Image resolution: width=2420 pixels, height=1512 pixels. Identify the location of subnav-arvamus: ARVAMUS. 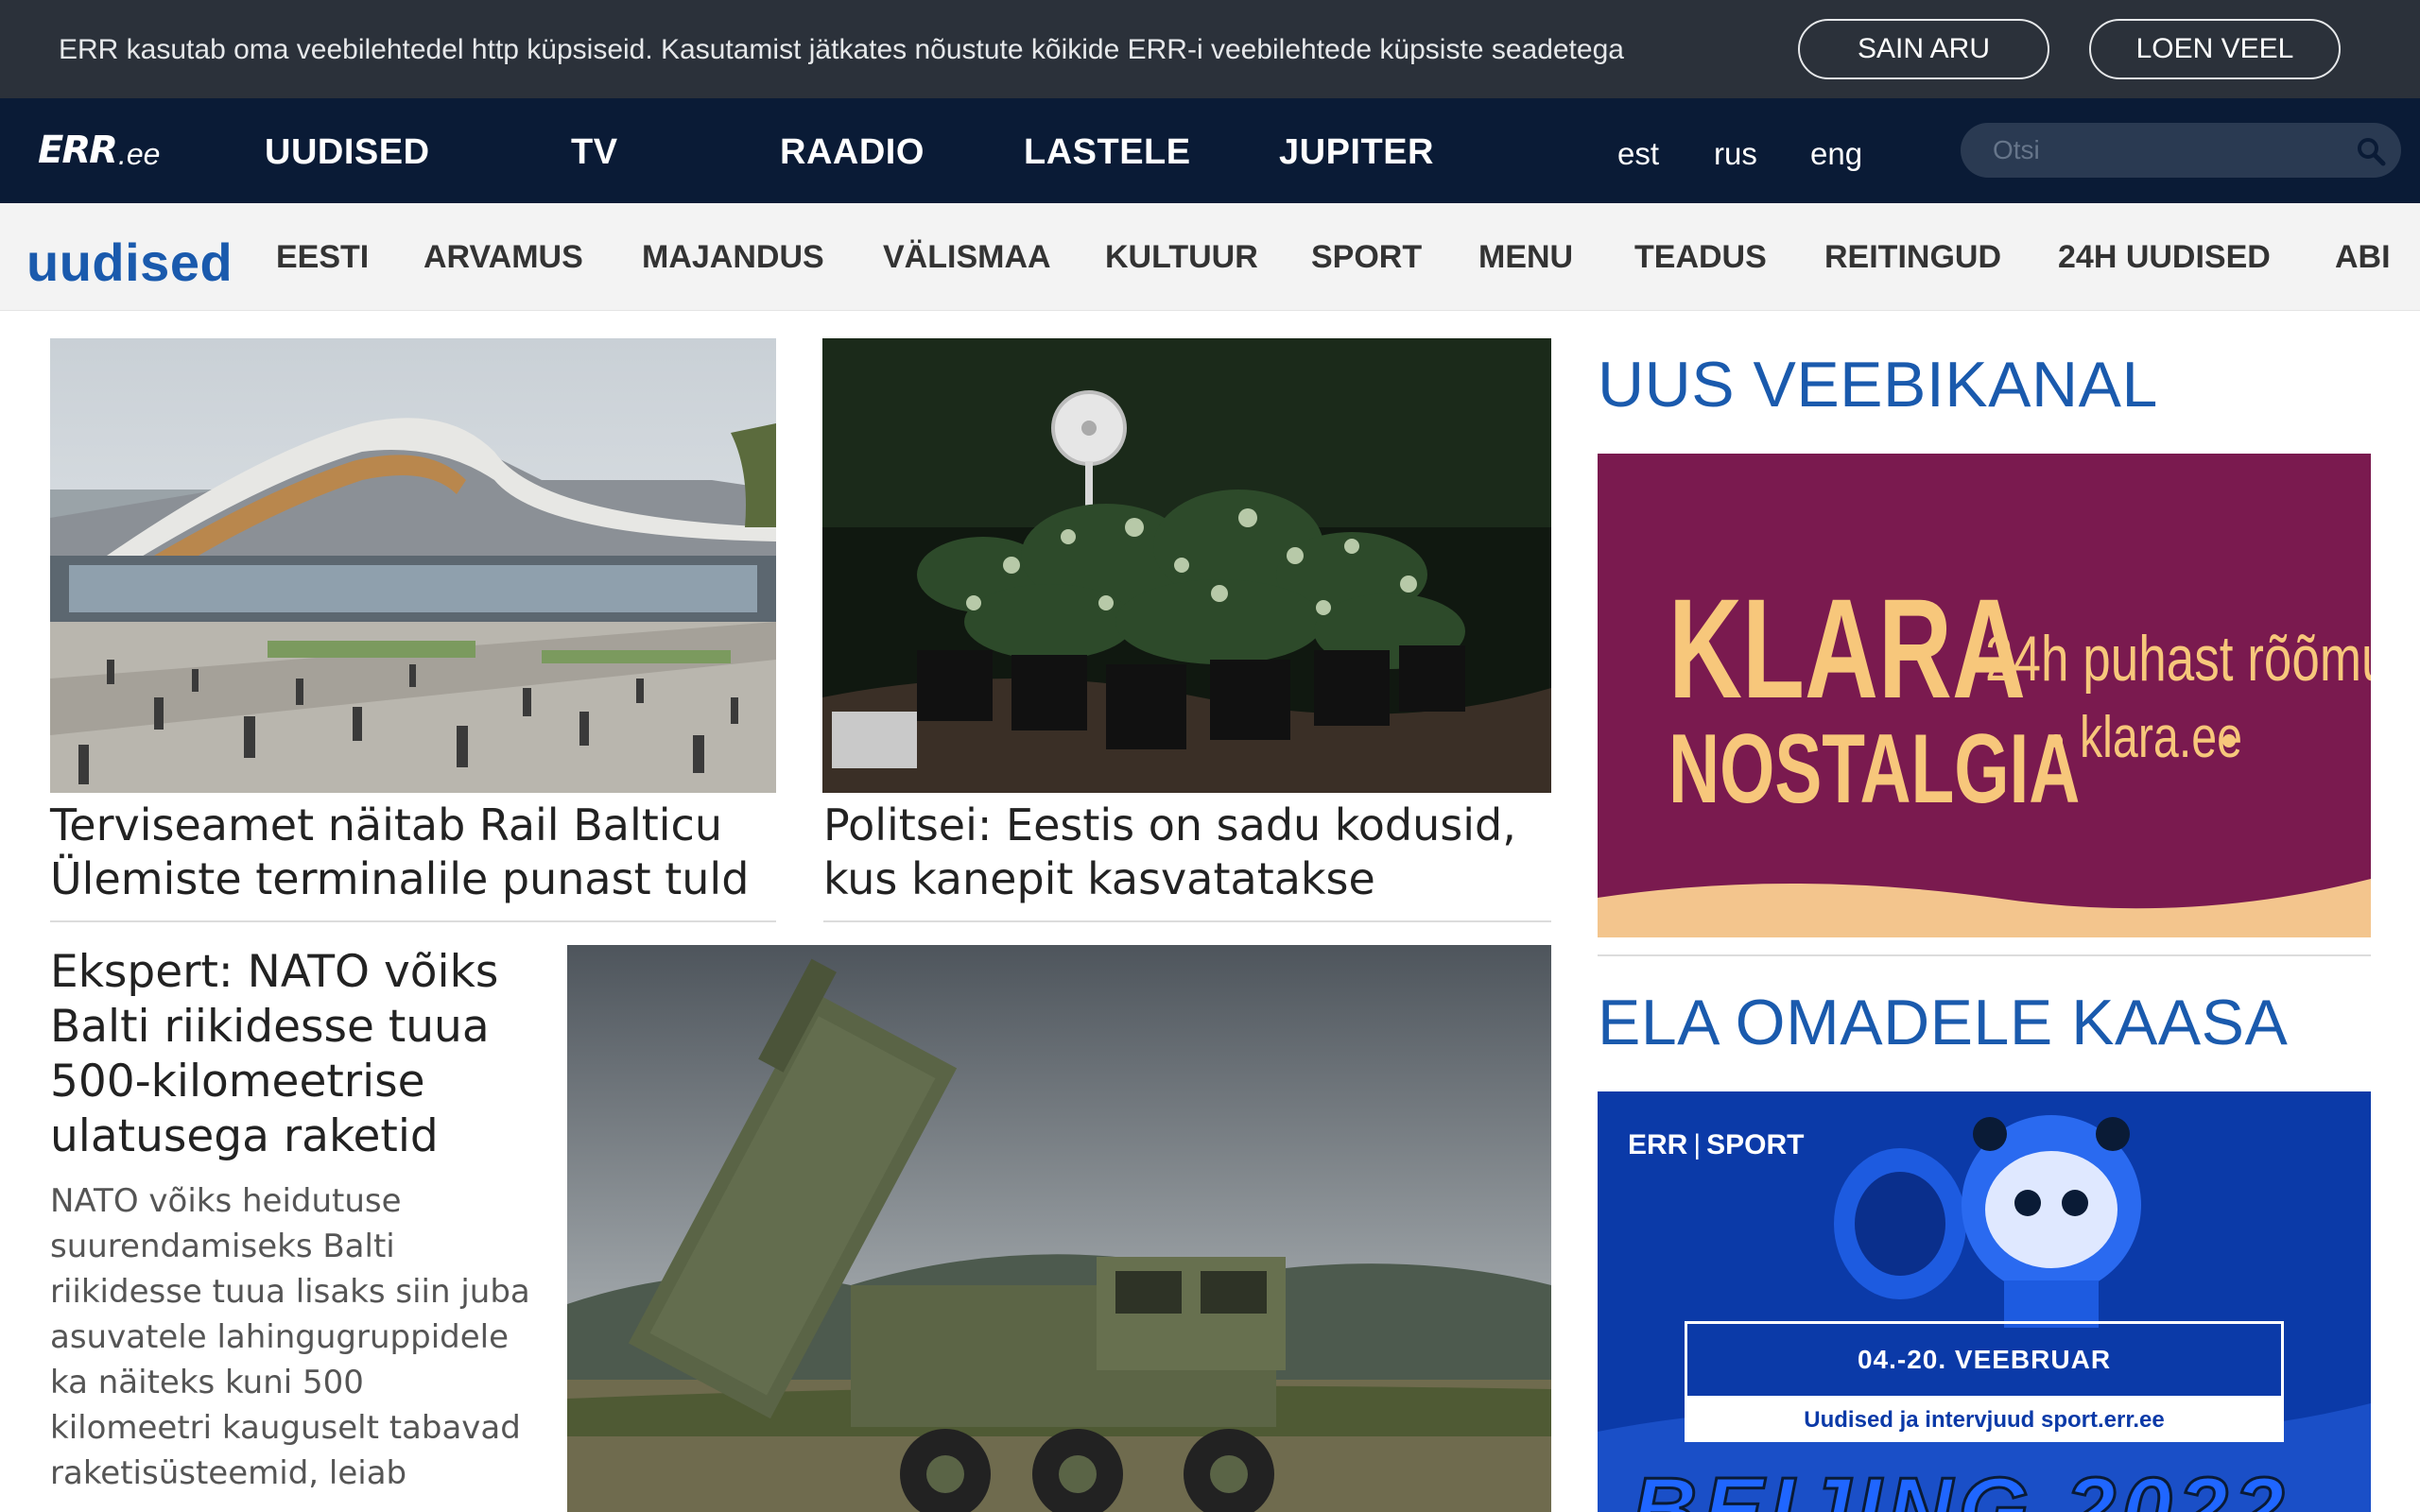
(504, 257).